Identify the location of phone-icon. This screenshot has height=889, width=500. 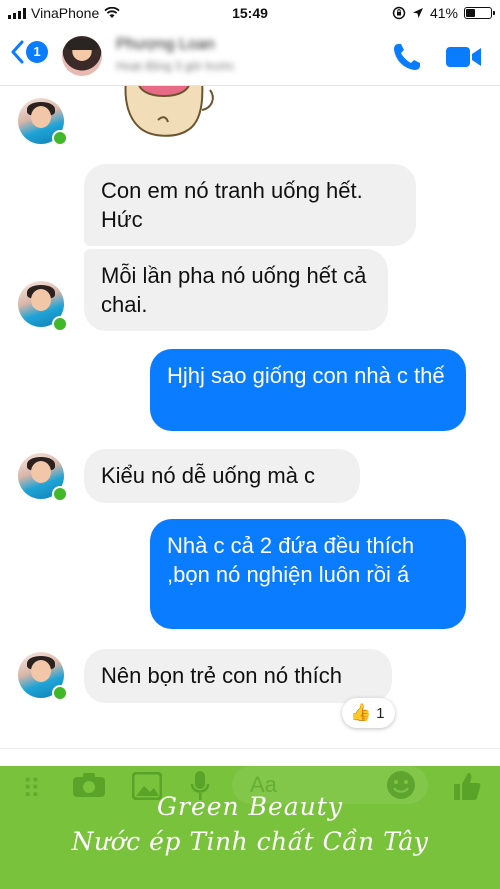
(407, 57).